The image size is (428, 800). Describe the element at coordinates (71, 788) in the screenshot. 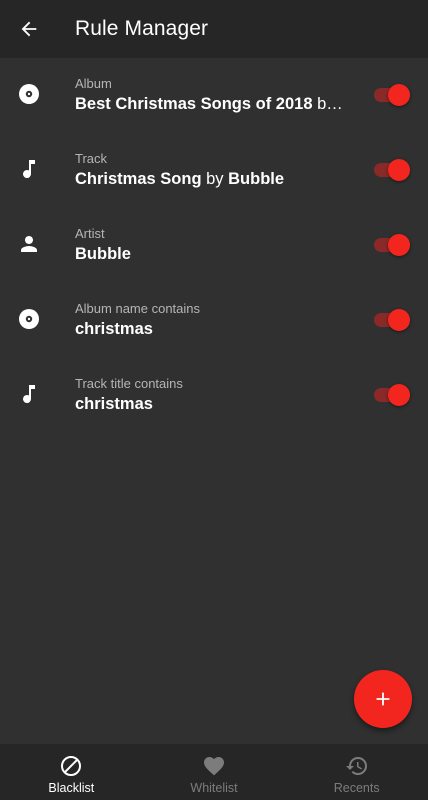

I see `nav-label: Blacklist` at that location.